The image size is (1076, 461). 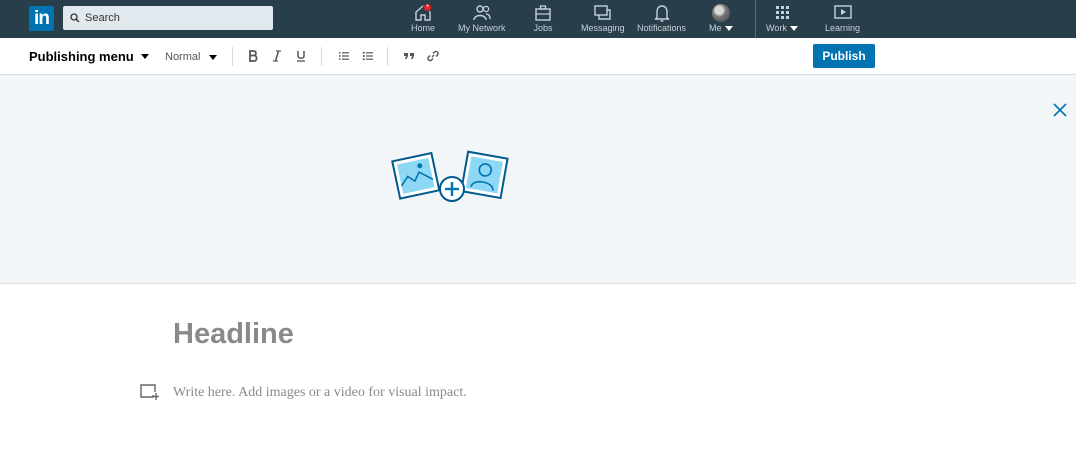 I want to click on italic-button, so click(x=277, y=56).